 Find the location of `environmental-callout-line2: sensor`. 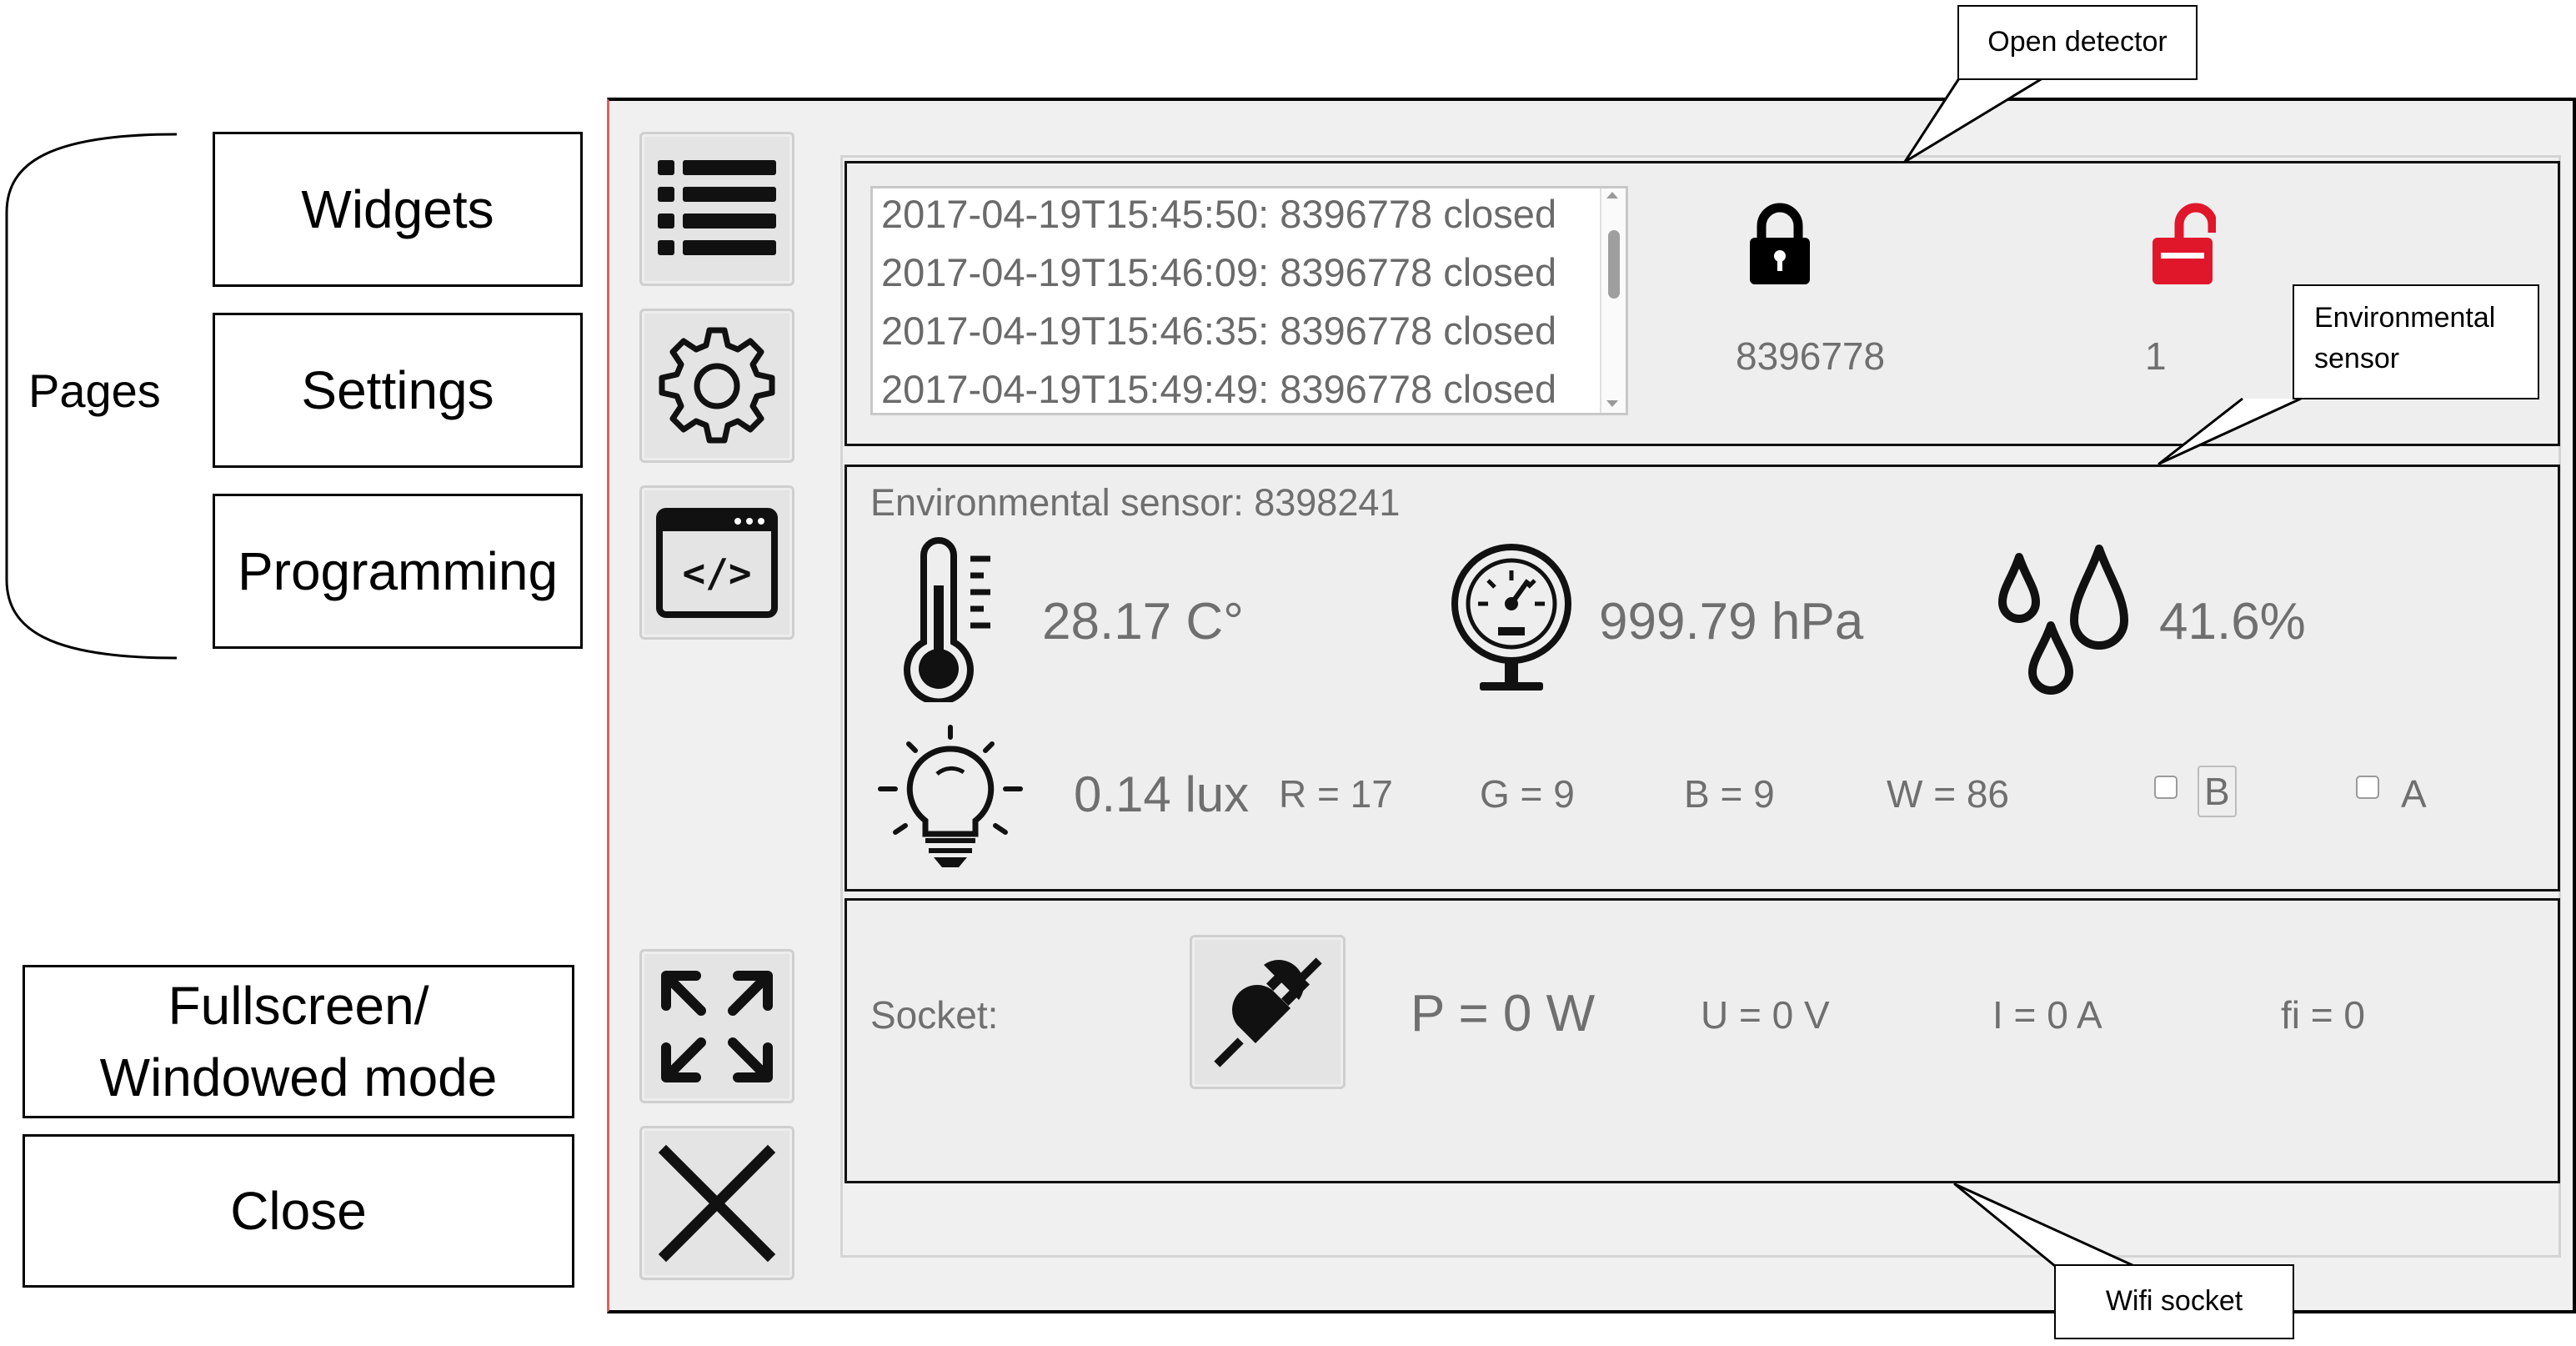

environmental-callout-line2: sensor is located at coordinates (2357, 359).